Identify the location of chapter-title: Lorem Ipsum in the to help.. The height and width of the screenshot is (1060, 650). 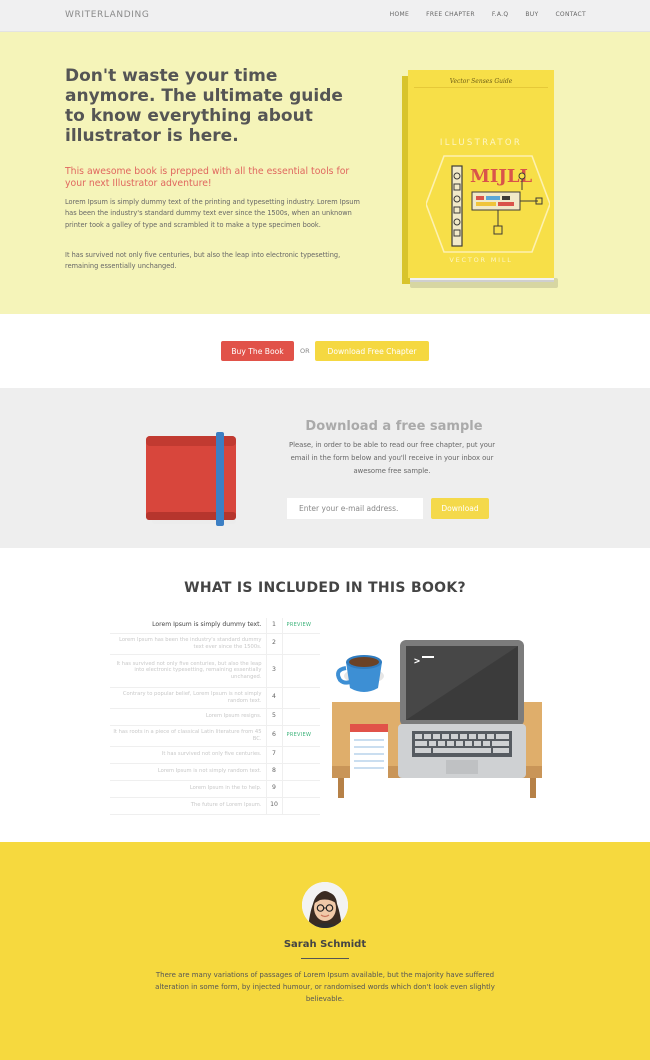
(188, 789).